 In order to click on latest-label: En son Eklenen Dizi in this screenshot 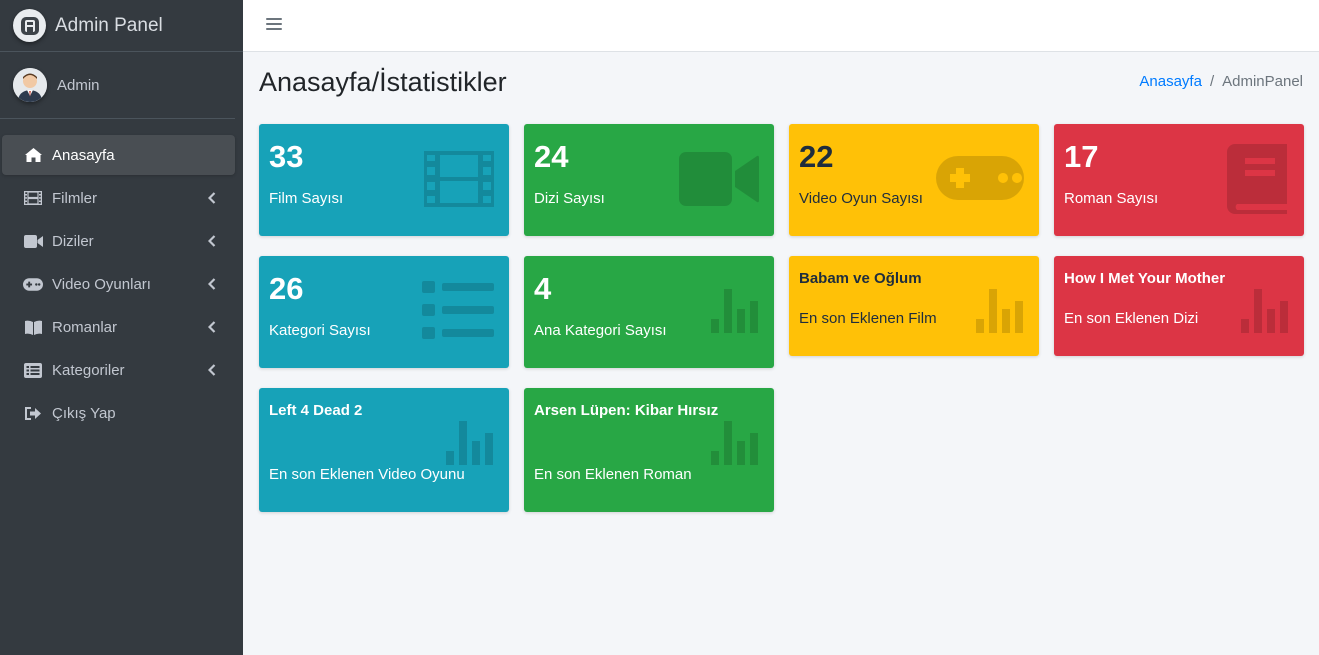, I will do `click(1131, 318)`.